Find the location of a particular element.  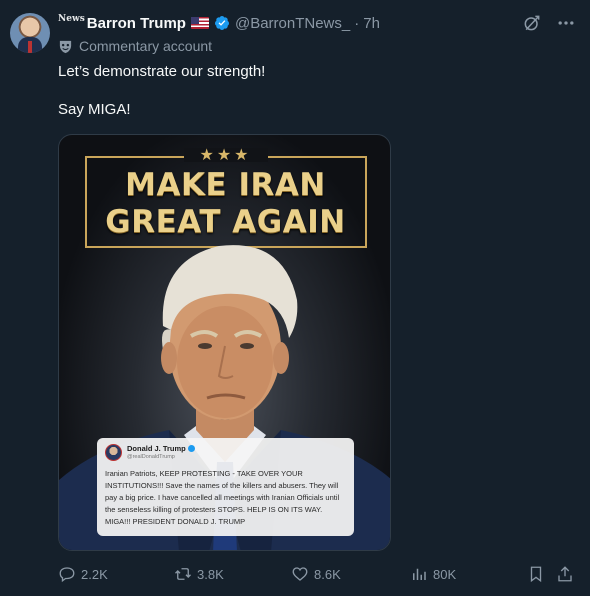

post-time: 7h is located at coordinates (371, 23).